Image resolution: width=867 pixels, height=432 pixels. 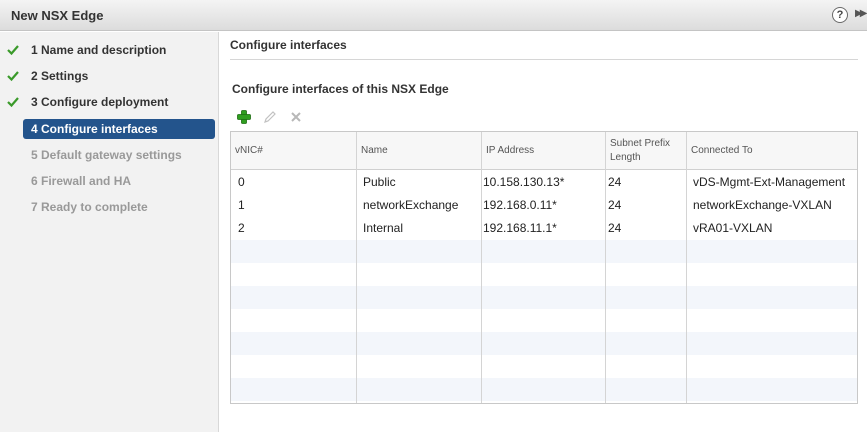 What do you see at coordinates (106, 155) in the screenshot?
I see `step-default-gateway-settings: 5 Default gateway settings` at bounding box center [106, 155].